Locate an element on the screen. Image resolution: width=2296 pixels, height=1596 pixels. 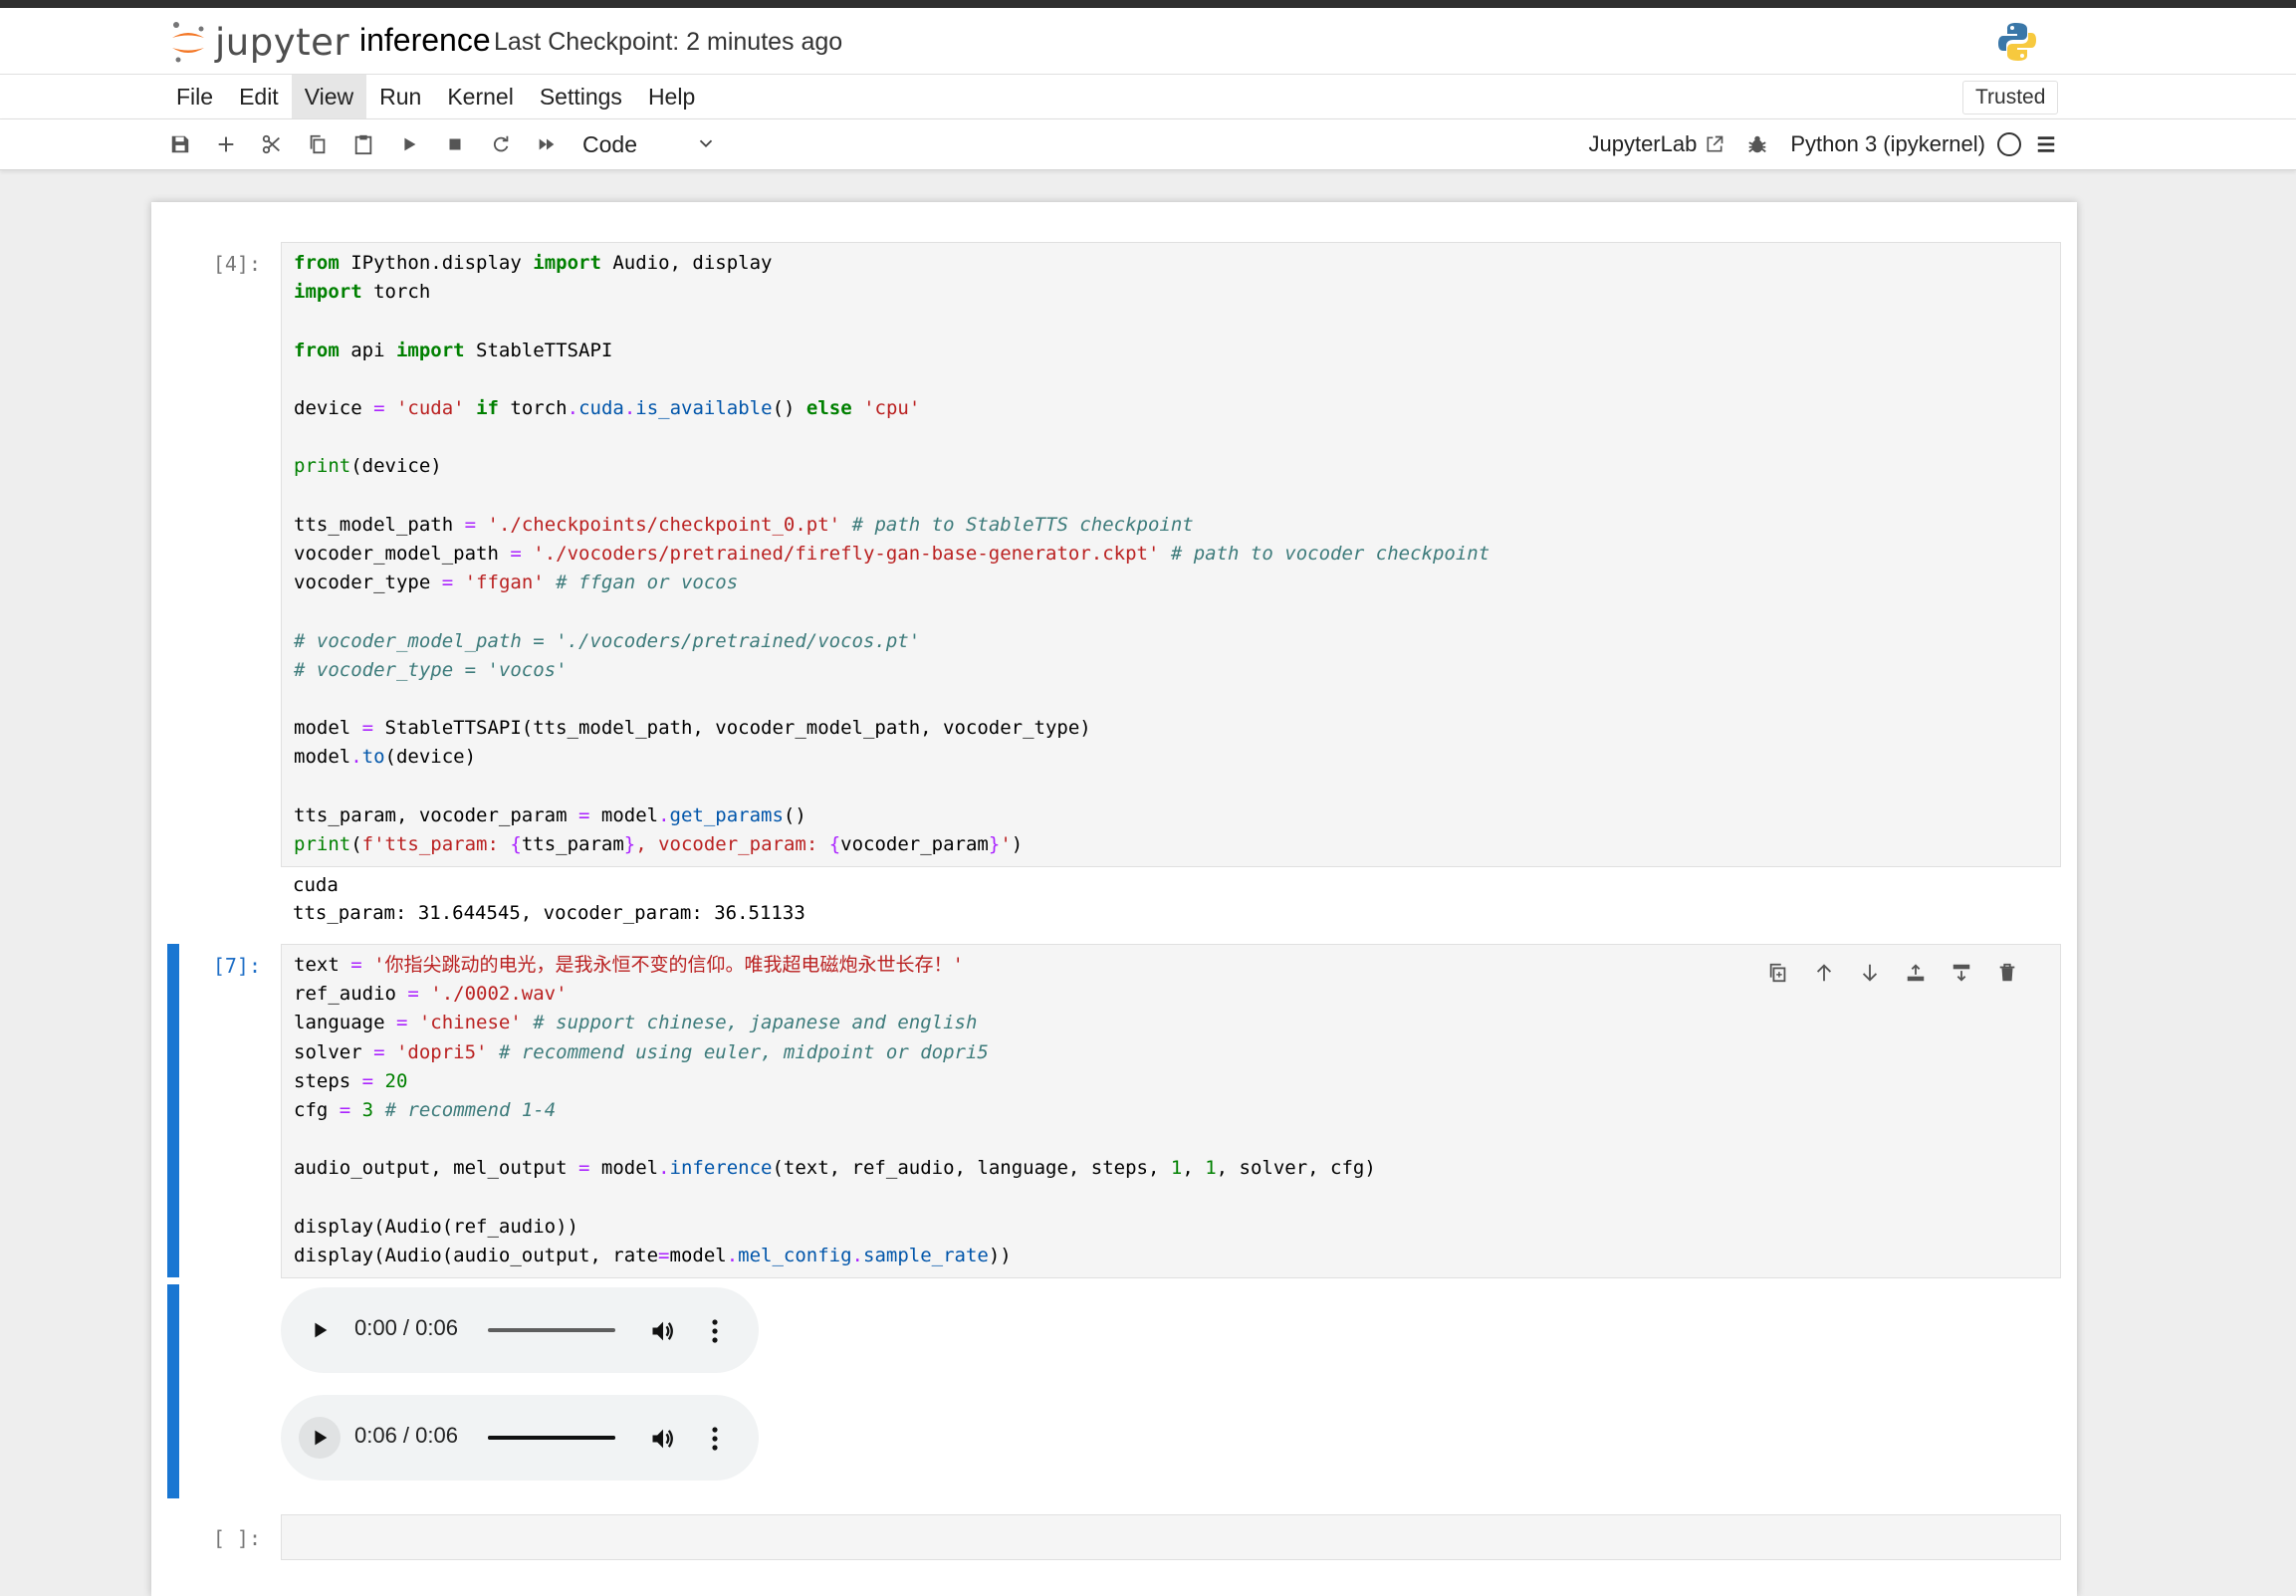
checkpoint-status: Last Checkpoint: 2 minutes ago is located at coordinates (668, 42).